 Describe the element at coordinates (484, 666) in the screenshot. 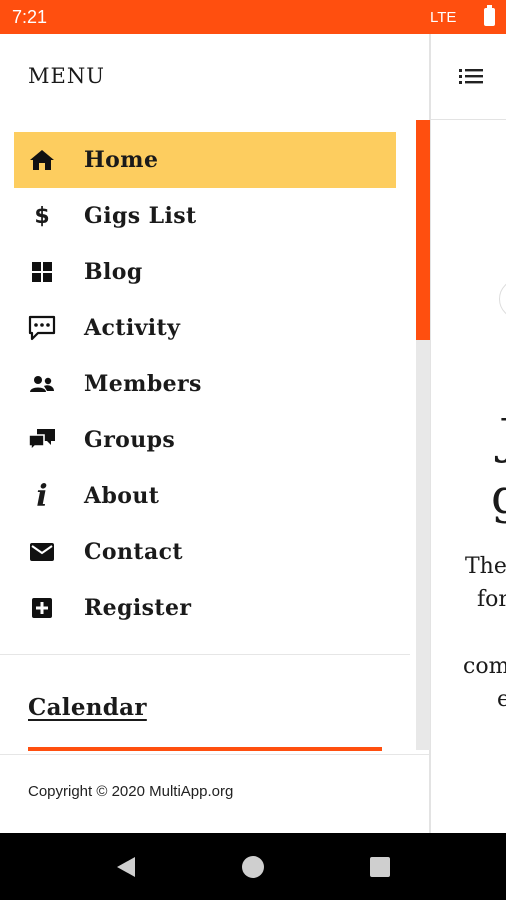

I see `page-text-fragment: com` at that location.